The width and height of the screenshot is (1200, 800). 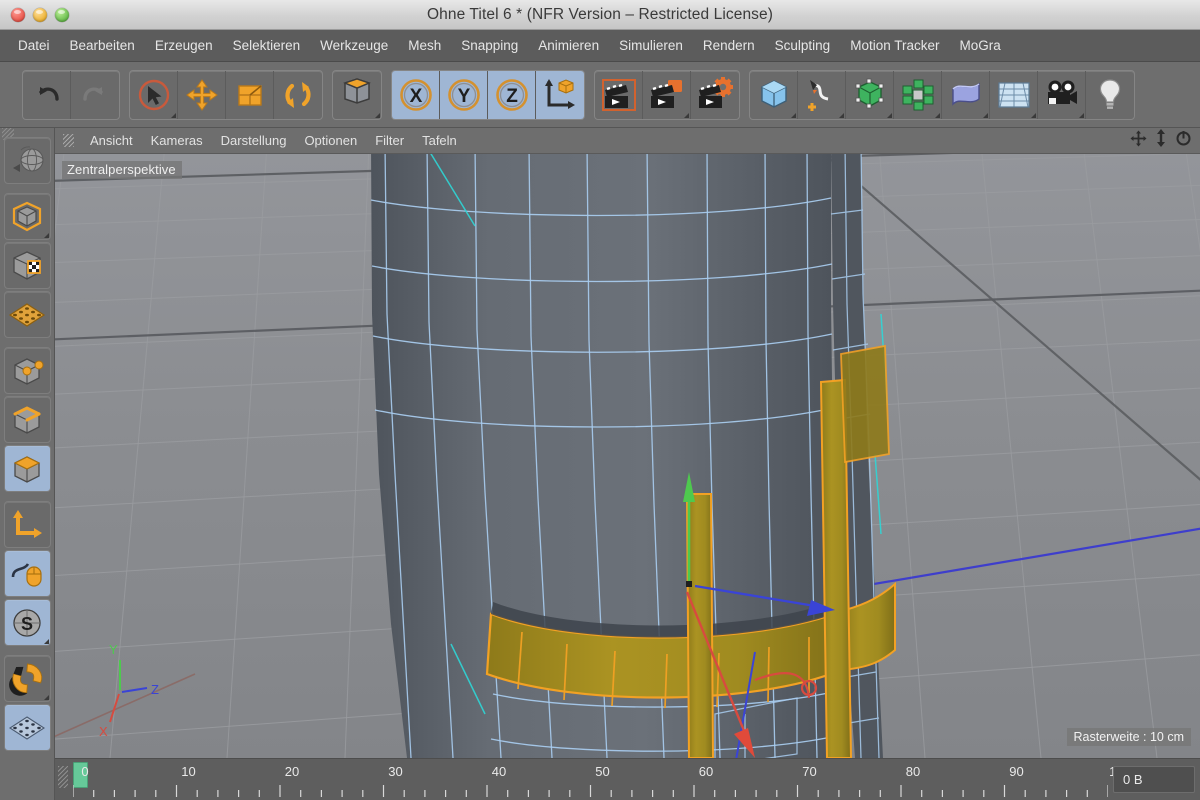 What do you see at coordinates (202, 94) in the screenshot?
I see `move-icon` at bounding box center [202, 94].